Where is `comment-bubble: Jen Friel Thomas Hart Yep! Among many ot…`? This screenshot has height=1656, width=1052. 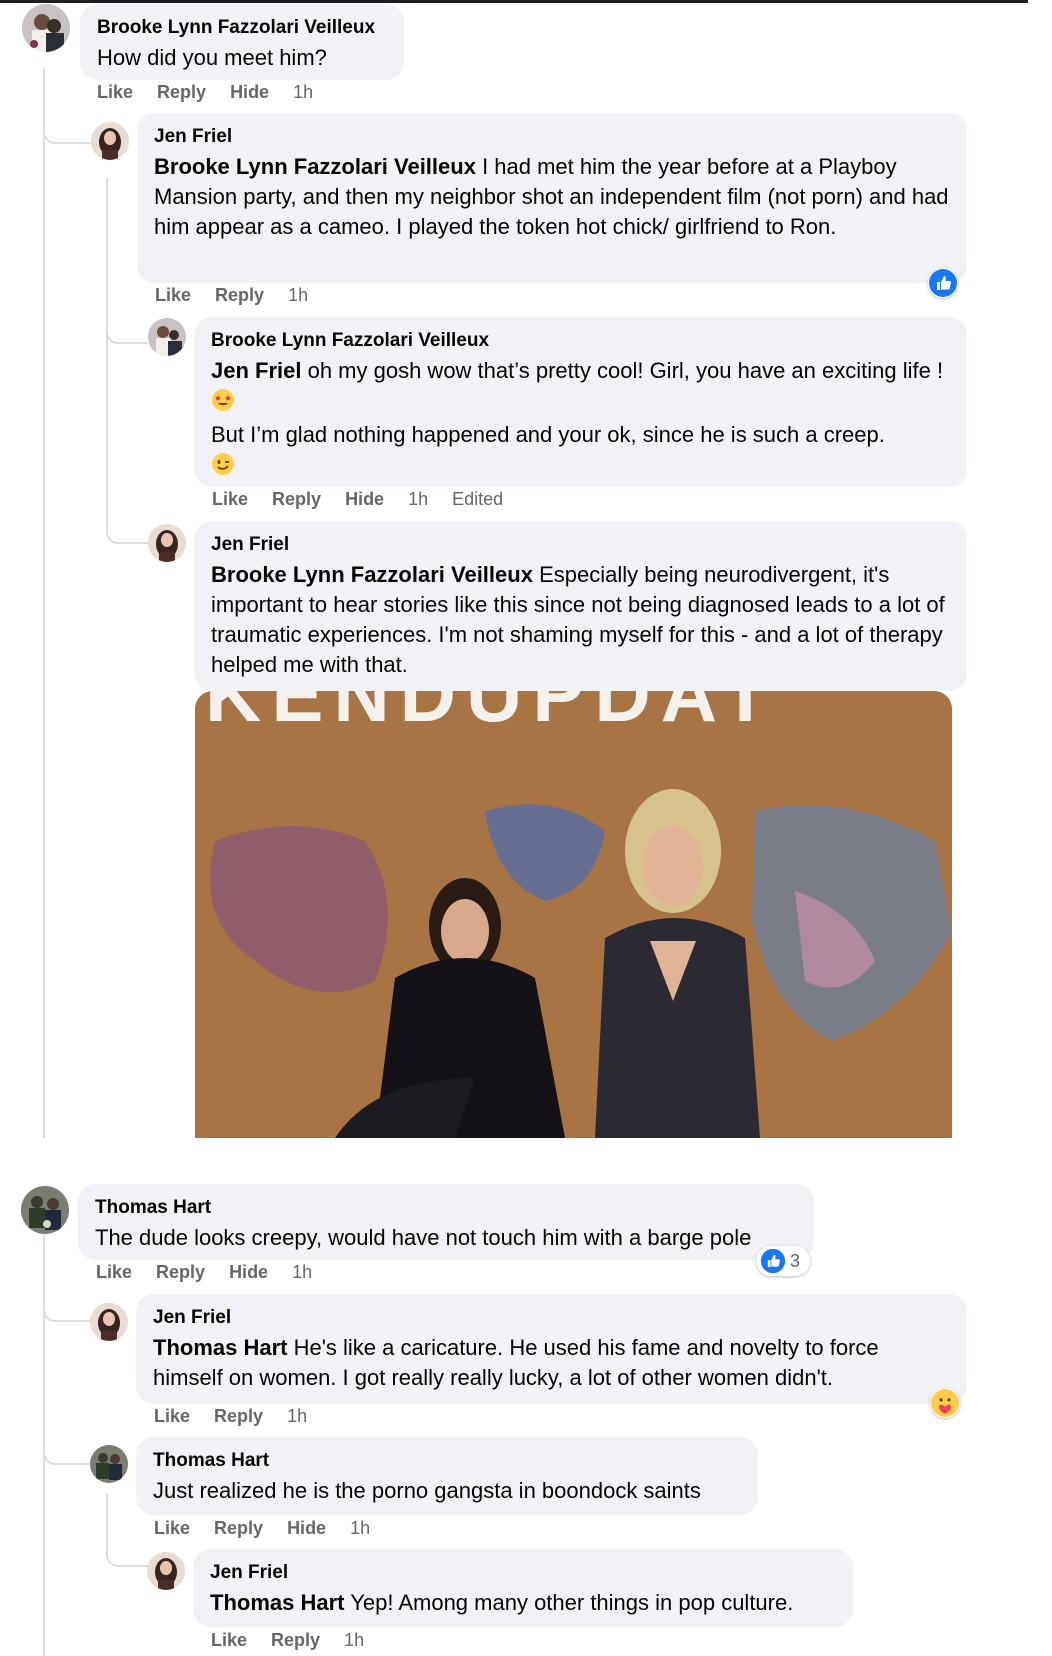 comment-bubble: Jen Friel Thomas Hart Yep! Among many ot… is located at coordinates (523, 1588).